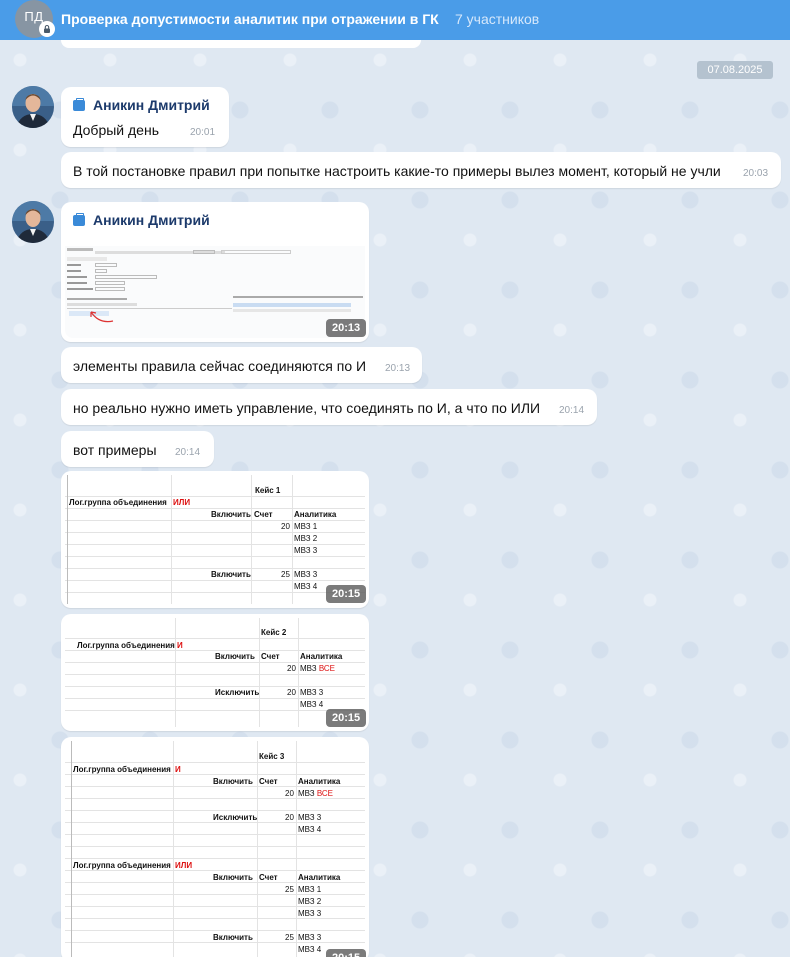 This screenshot has width=790, height=957. I want to click on member-count: 7 участников, so click(497, 19).